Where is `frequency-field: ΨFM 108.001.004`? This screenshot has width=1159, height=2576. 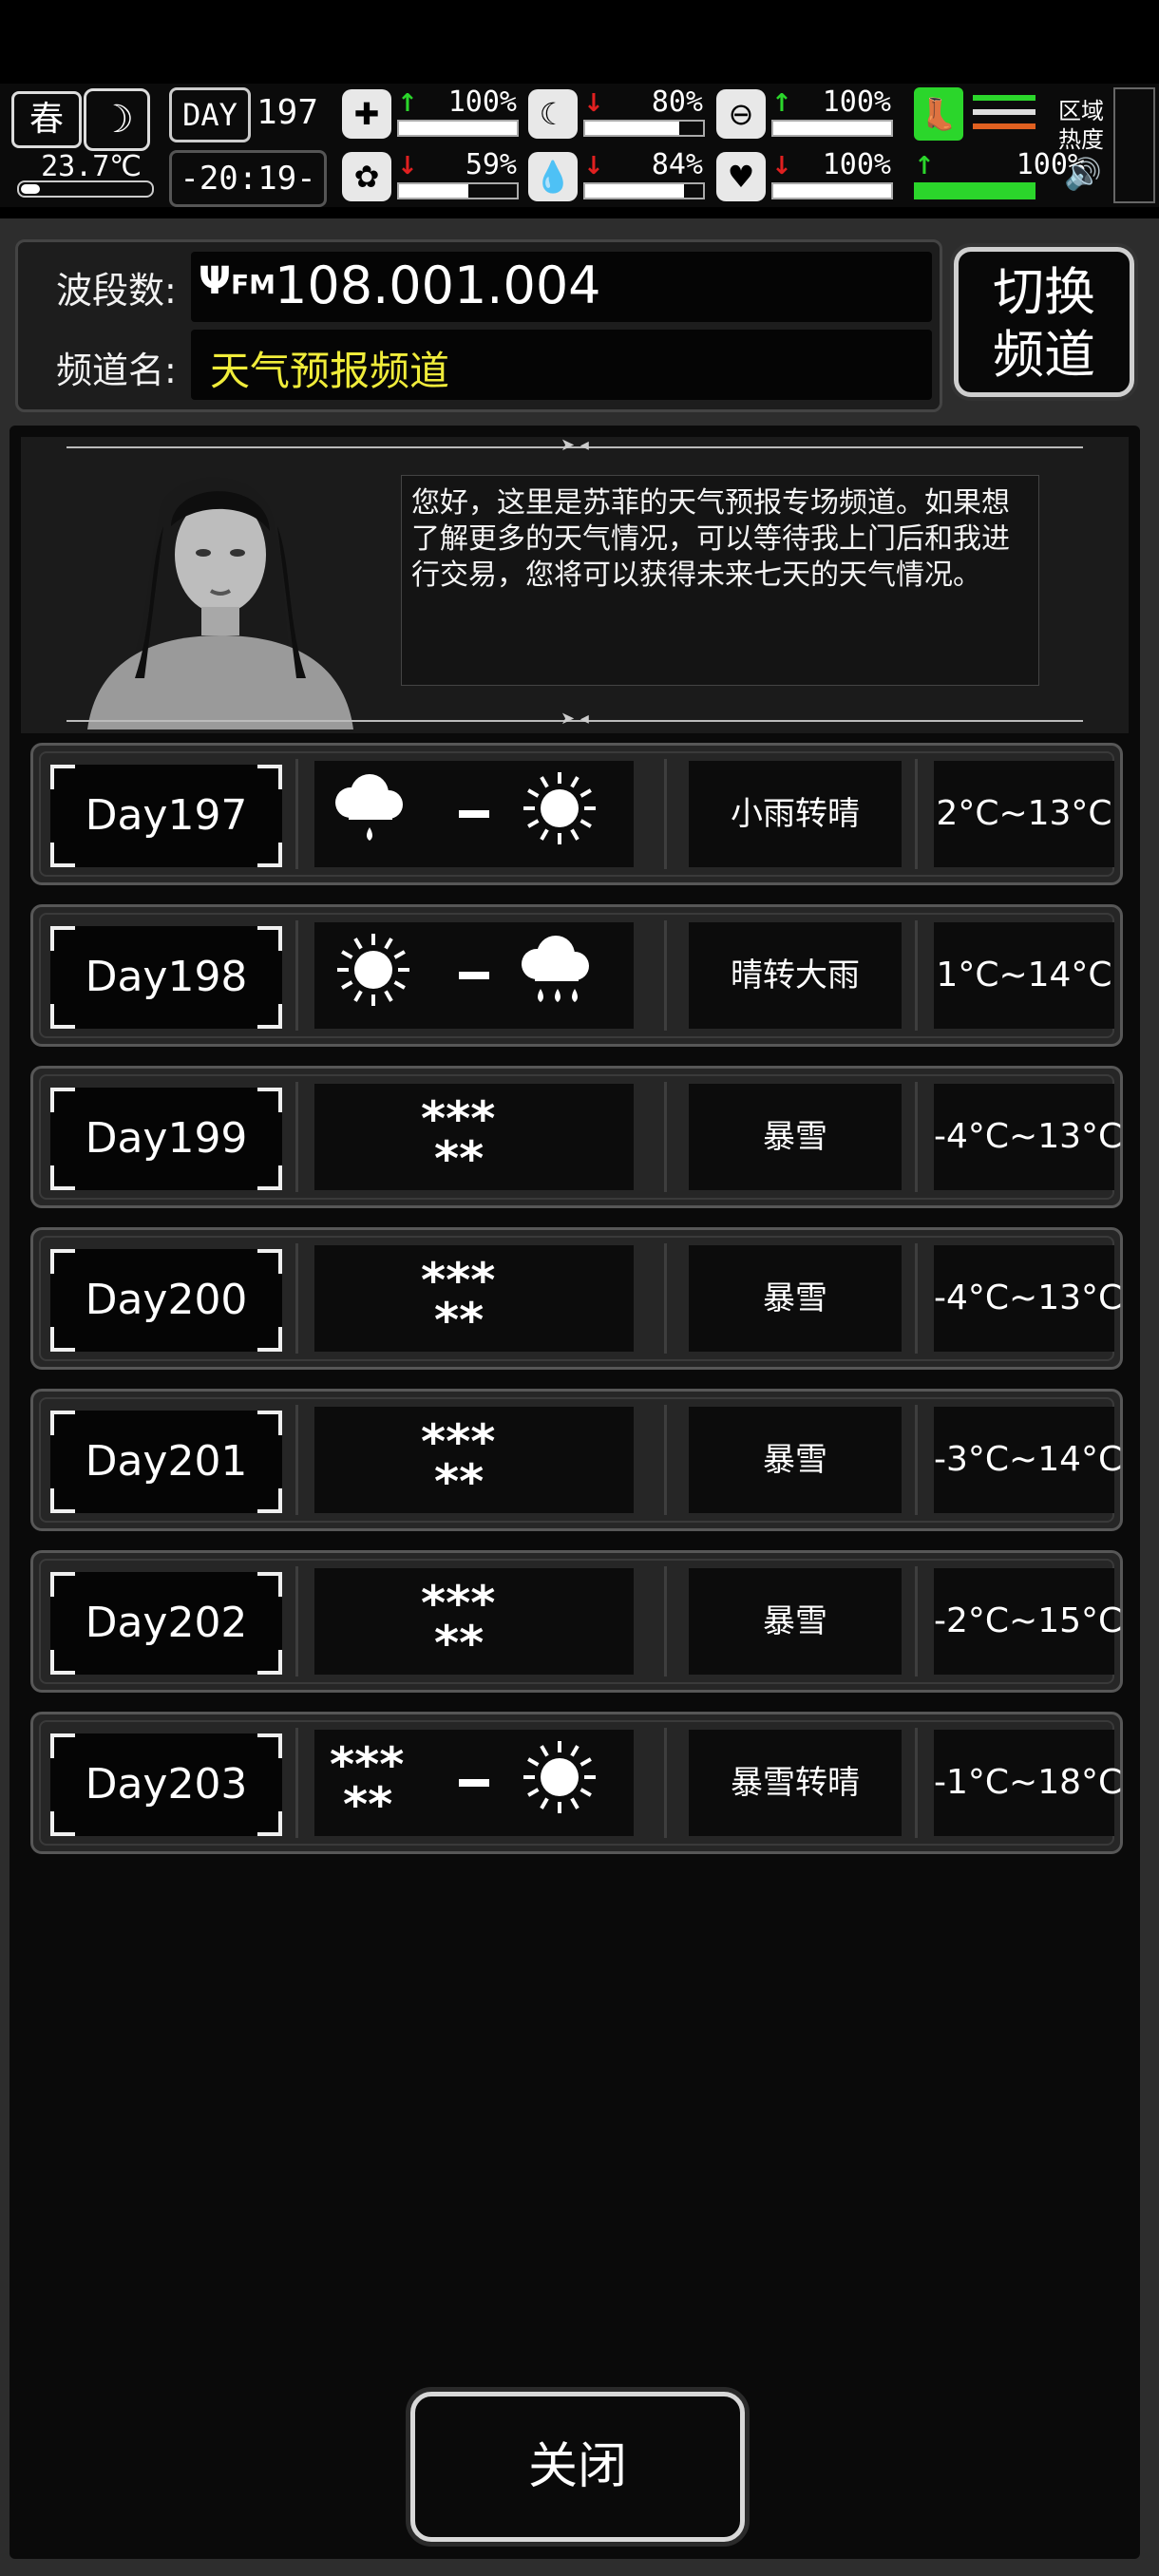
frequency-field: ΨFM 108.001.004 is located at coordinates (561, 287).